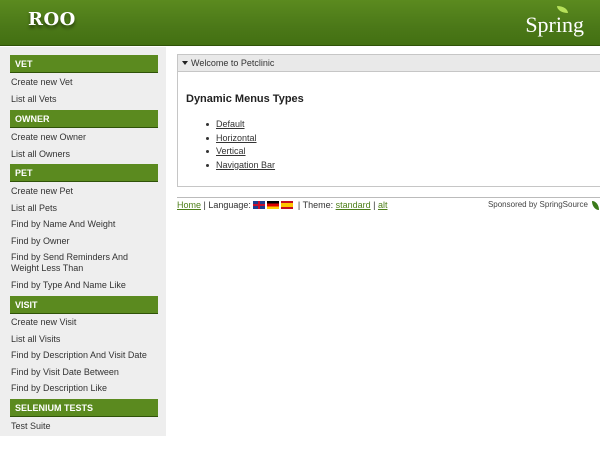  Describe the element at coordinates (189, 205) in the screenshot. I see `home-link: Home` at that location.